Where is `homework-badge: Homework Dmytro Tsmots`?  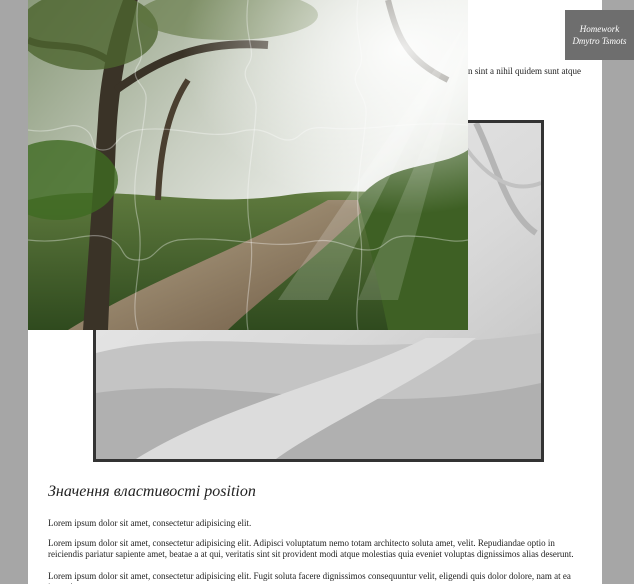 homework-badge: Homework Dmytro Tsmots is located at coordinates (599, 35).